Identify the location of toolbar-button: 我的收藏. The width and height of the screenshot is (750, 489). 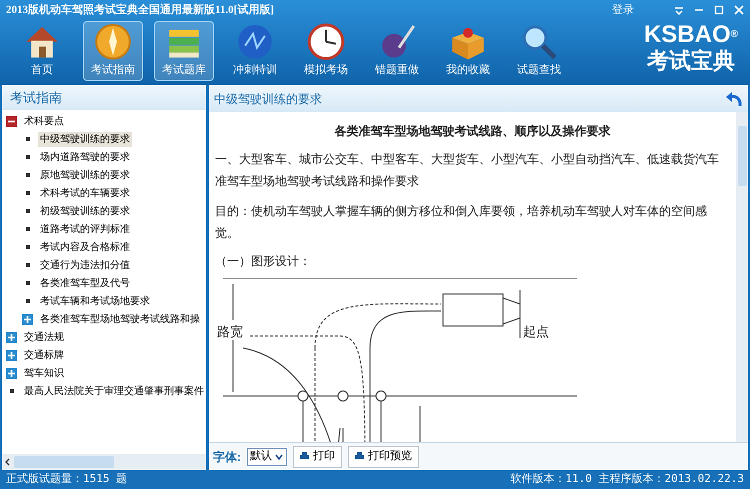
(468, 51).